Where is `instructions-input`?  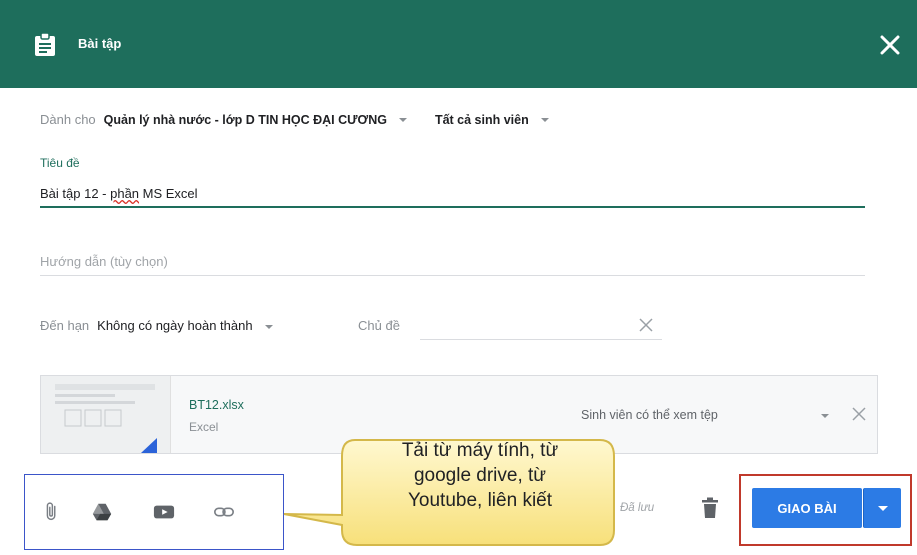 instructions-input is located at coordinates (452, 262).